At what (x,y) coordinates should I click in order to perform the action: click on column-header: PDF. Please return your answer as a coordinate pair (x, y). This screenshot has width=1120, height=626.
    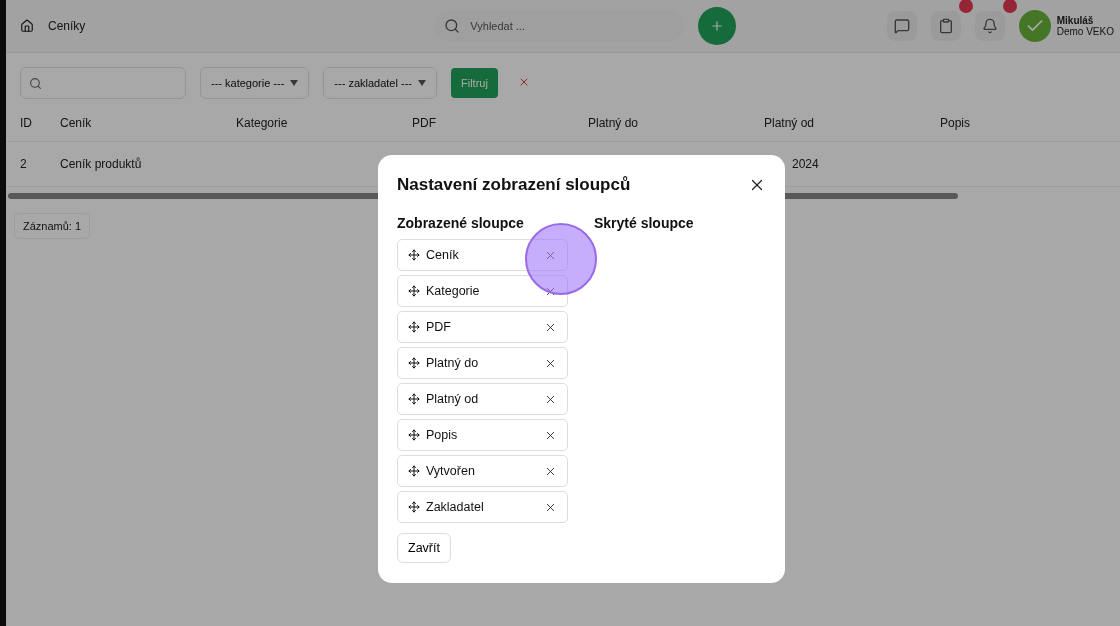
    Looking at the image, I should click on (486, 123).